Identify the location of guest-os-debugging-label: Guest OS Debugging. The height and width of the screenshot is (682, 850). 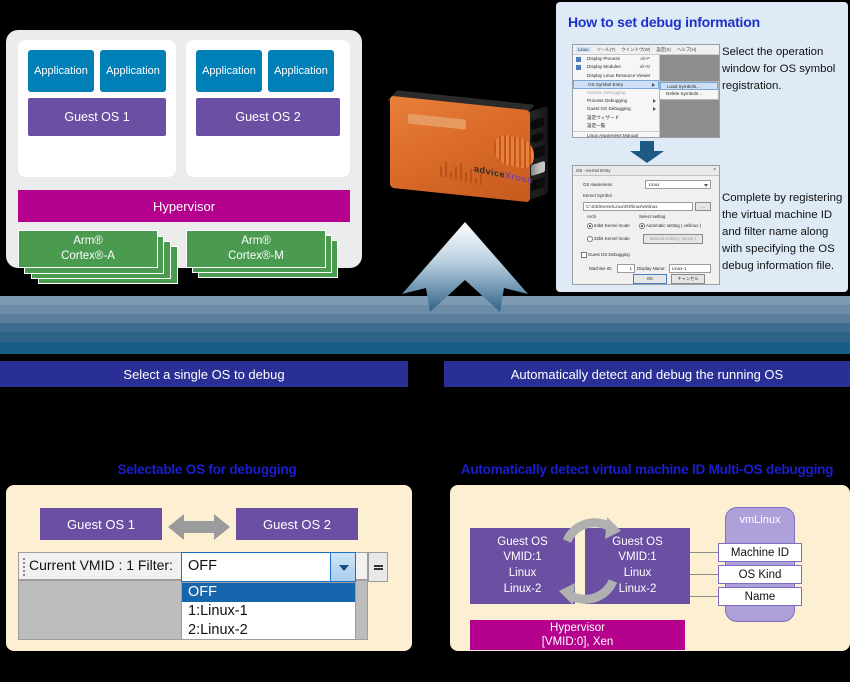
(609, 254).